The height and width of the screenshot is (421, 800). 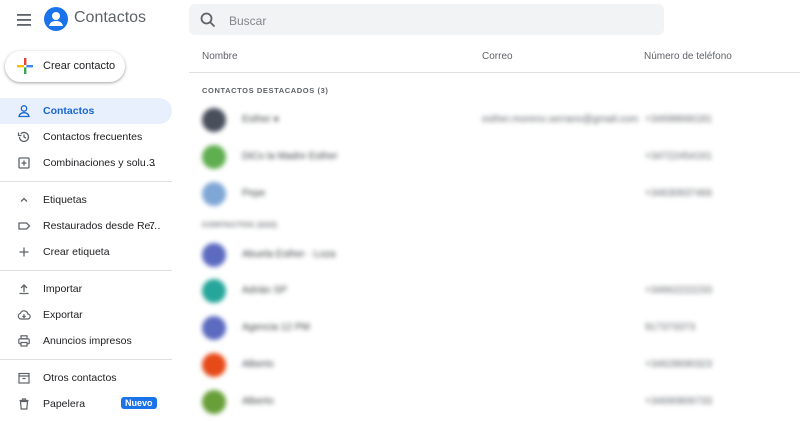 What do you see at coordinates (289, 254) in the screenshot?
I see `contact-name: Abuela Esther · Loza` at bounding box center [289, 254].